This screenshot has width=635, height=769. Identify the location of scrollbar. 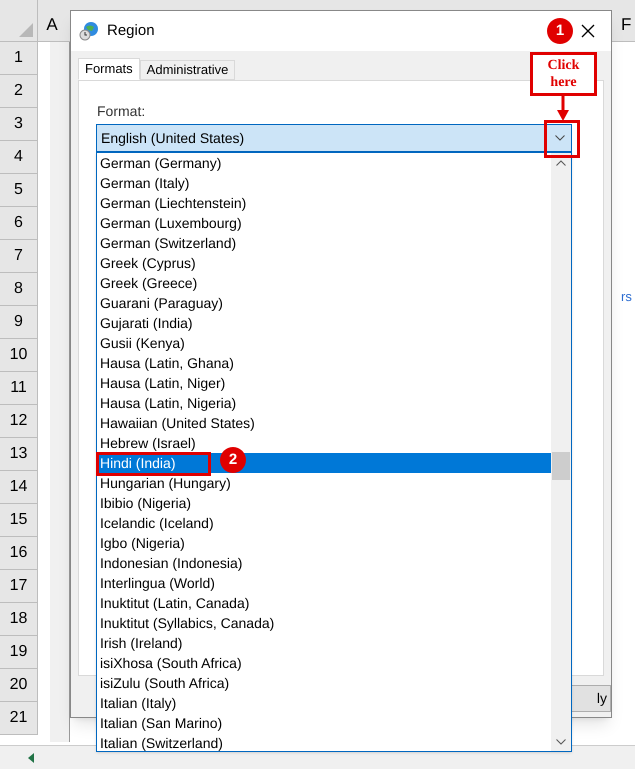
(561, 452).